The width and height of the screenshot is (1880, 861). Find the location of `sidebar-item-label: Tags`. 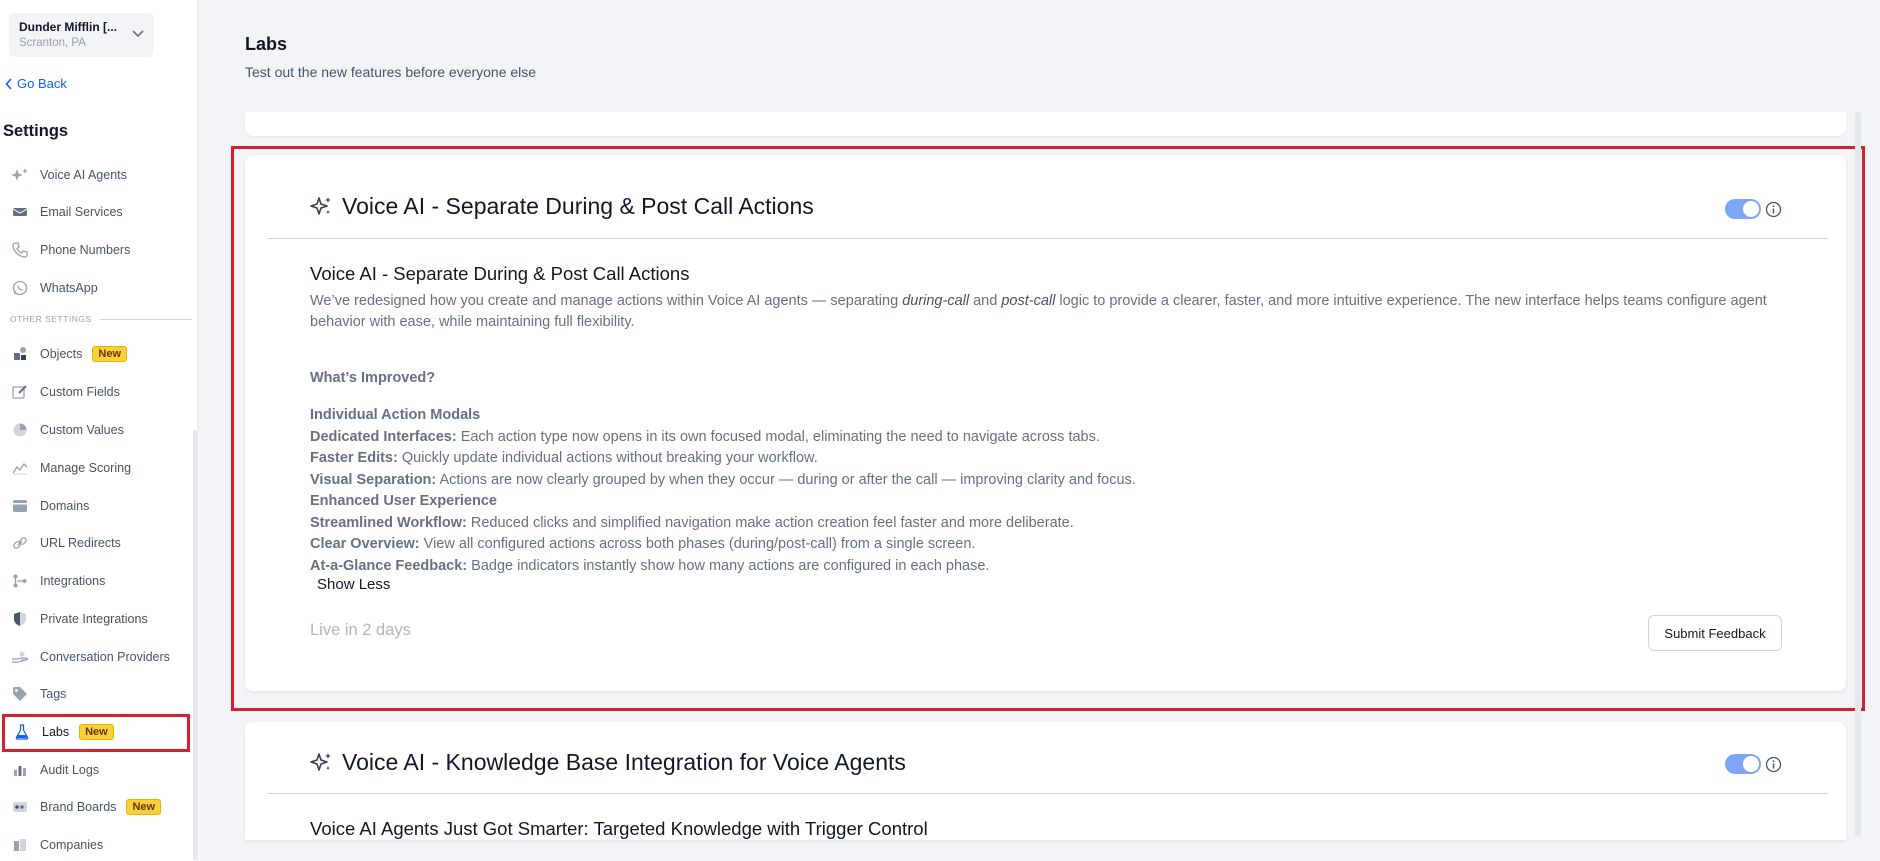

sidebar-item-label: Tags is located at coordinates (53, 694).